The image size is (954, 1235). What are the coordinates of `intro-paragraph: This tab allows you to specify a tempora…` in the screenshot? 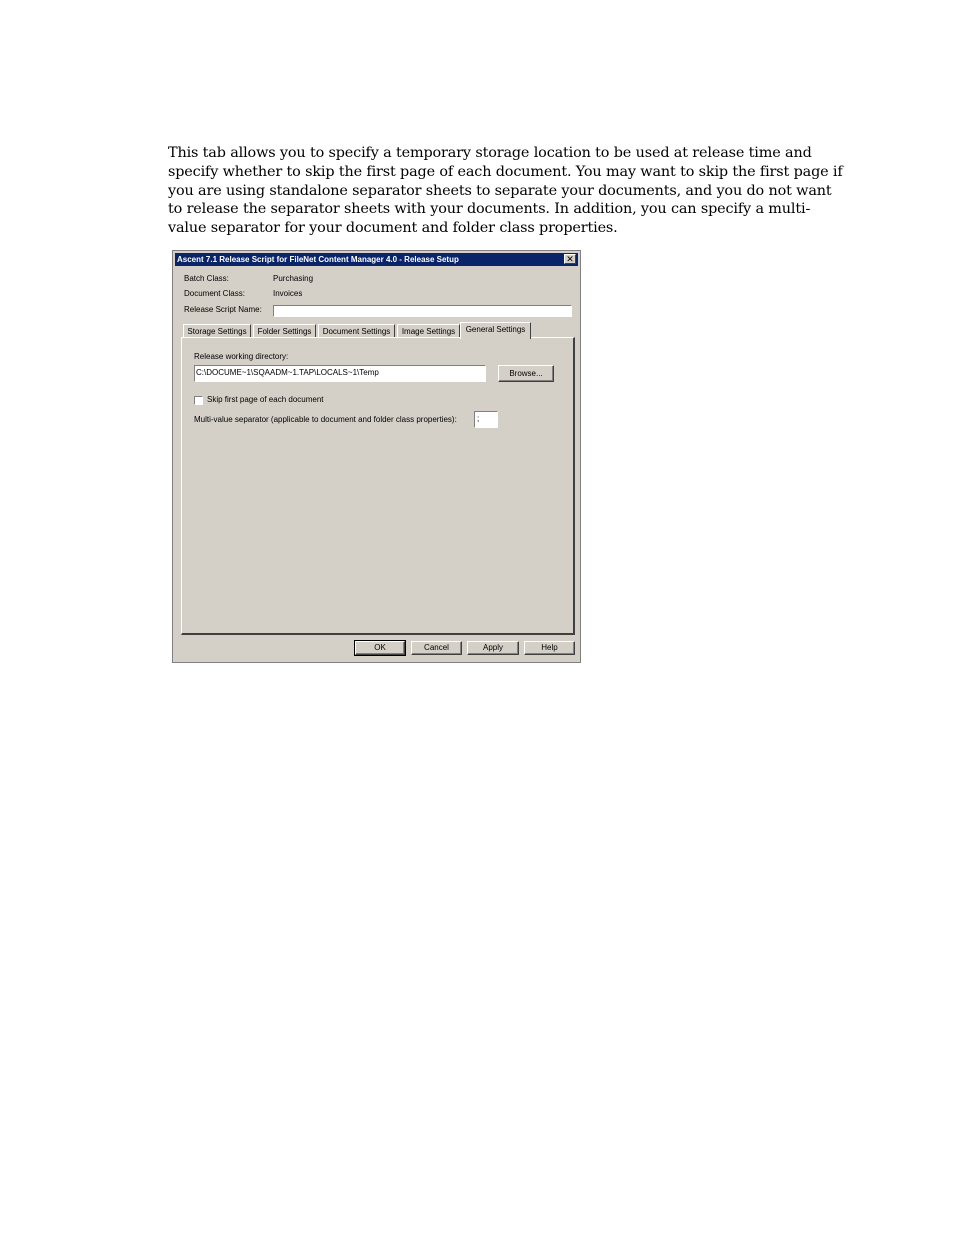 It's located at (505, 191).